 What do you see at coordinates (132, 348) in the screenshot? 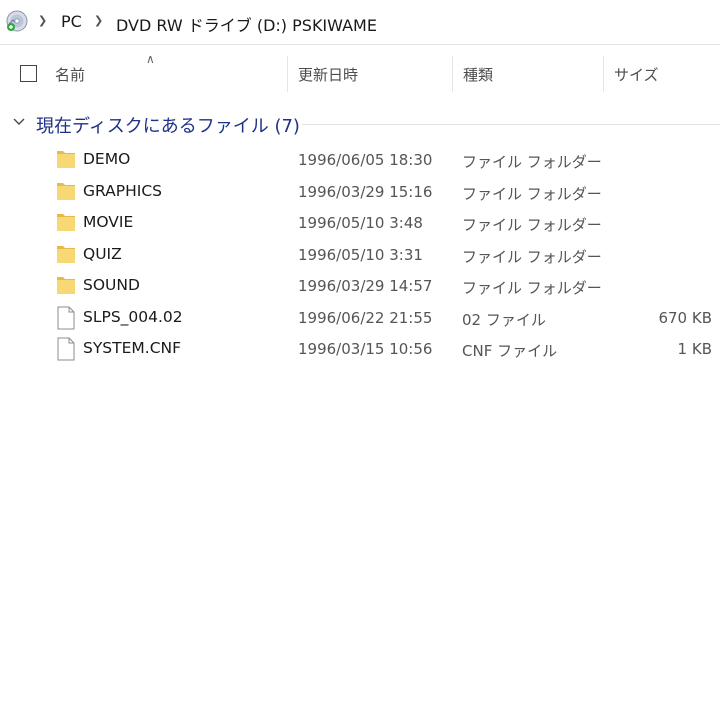
I see `file-name: SYSTEM.CNF` at bounding box center [132, 348].